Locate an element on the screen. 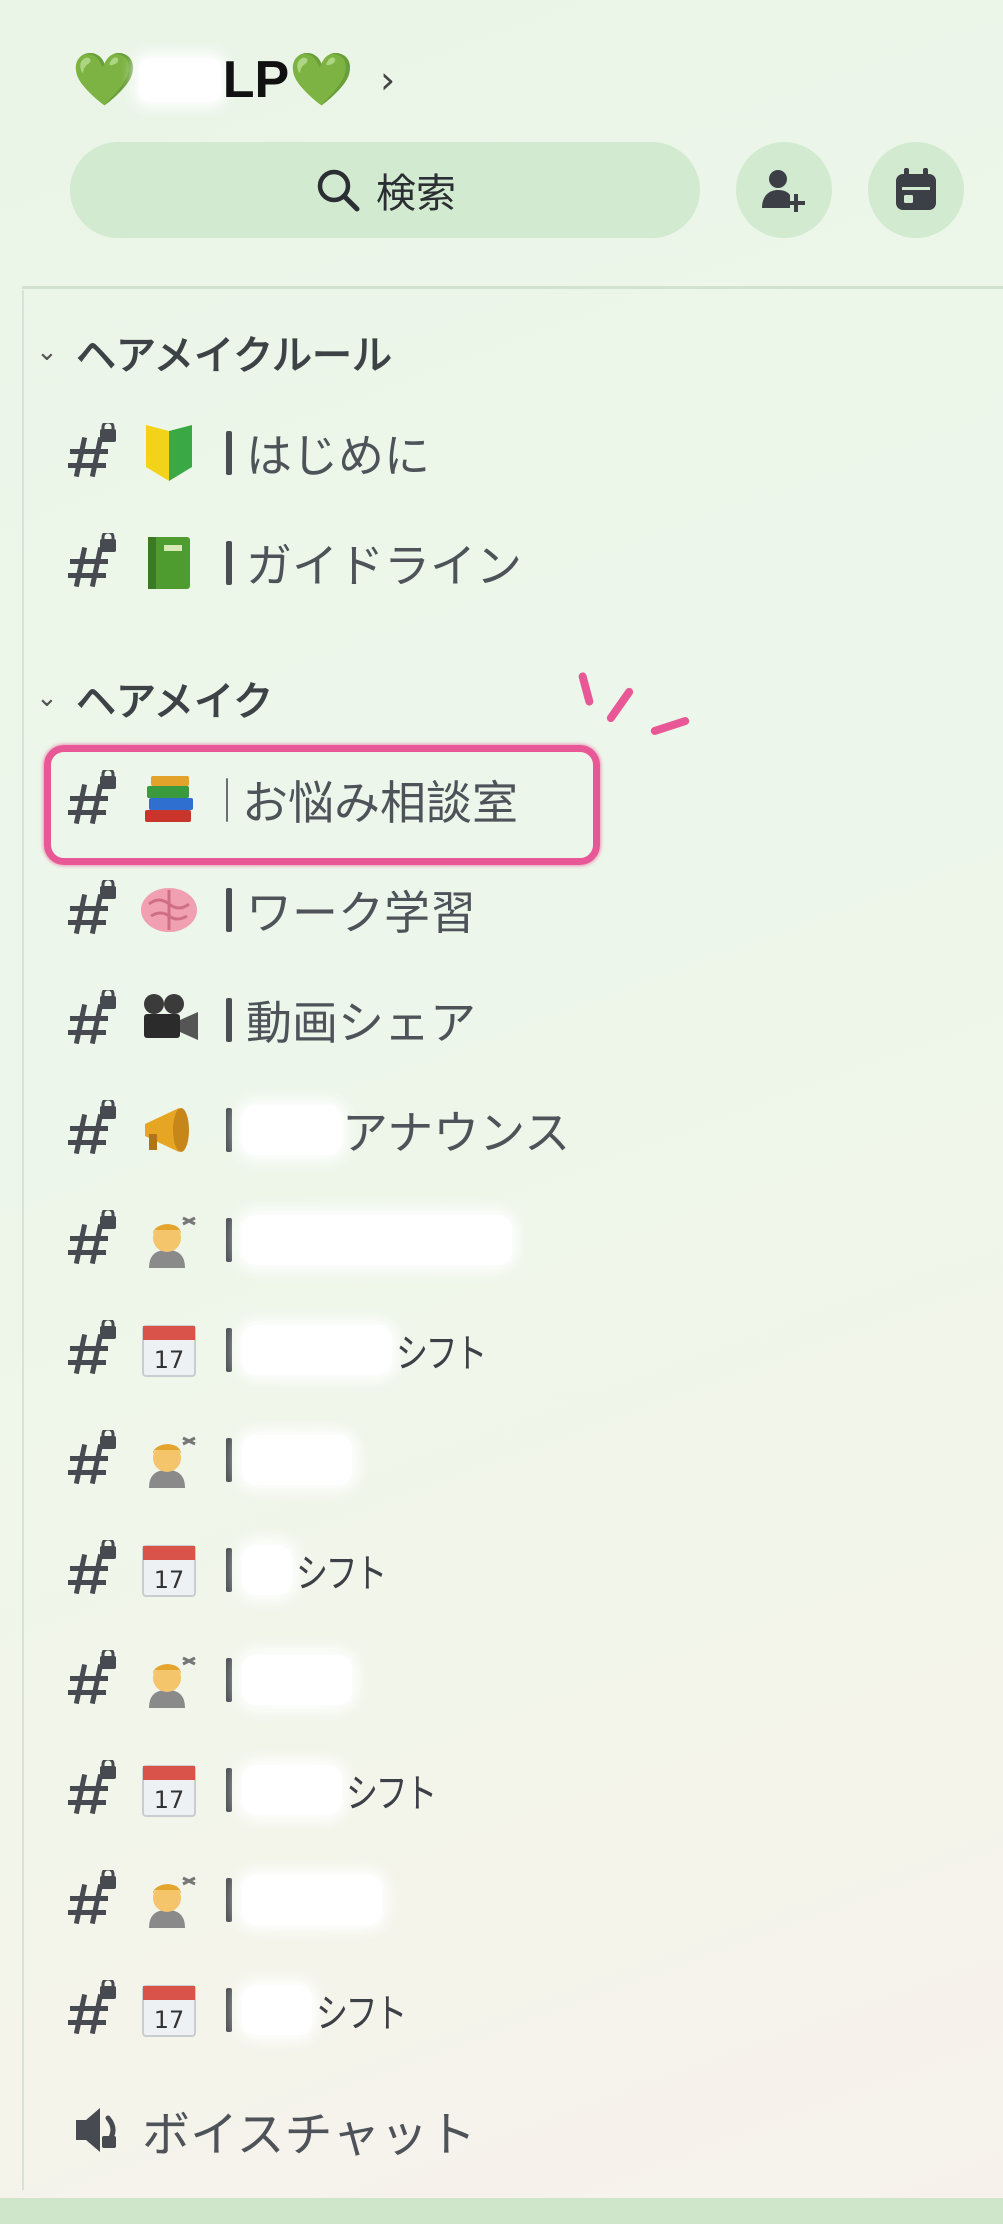 This screenshot has width=1003, height=2224. channel-name: お悩み相談室 is located at coordinates (380, 803).